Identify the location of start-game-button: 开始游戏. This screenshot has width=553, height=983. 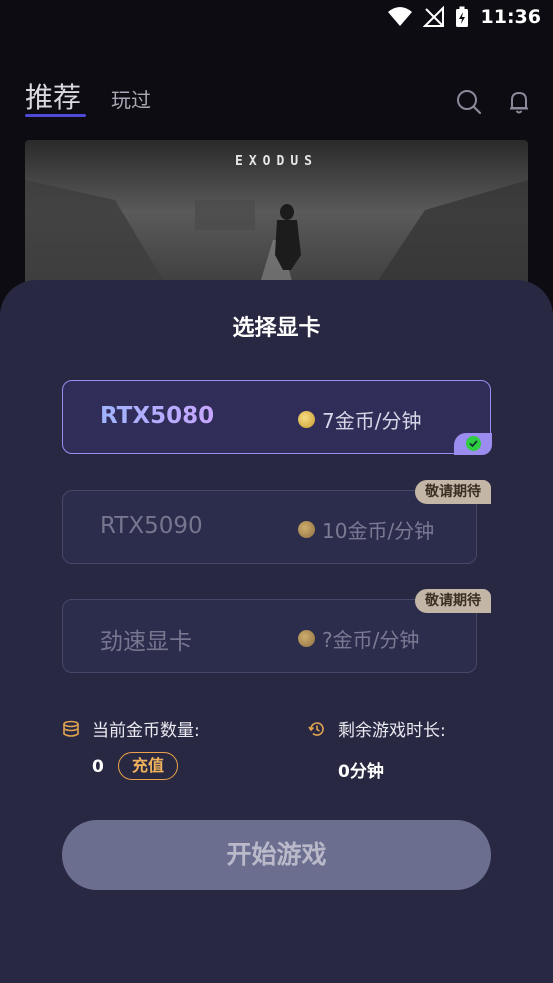
(276, 855).